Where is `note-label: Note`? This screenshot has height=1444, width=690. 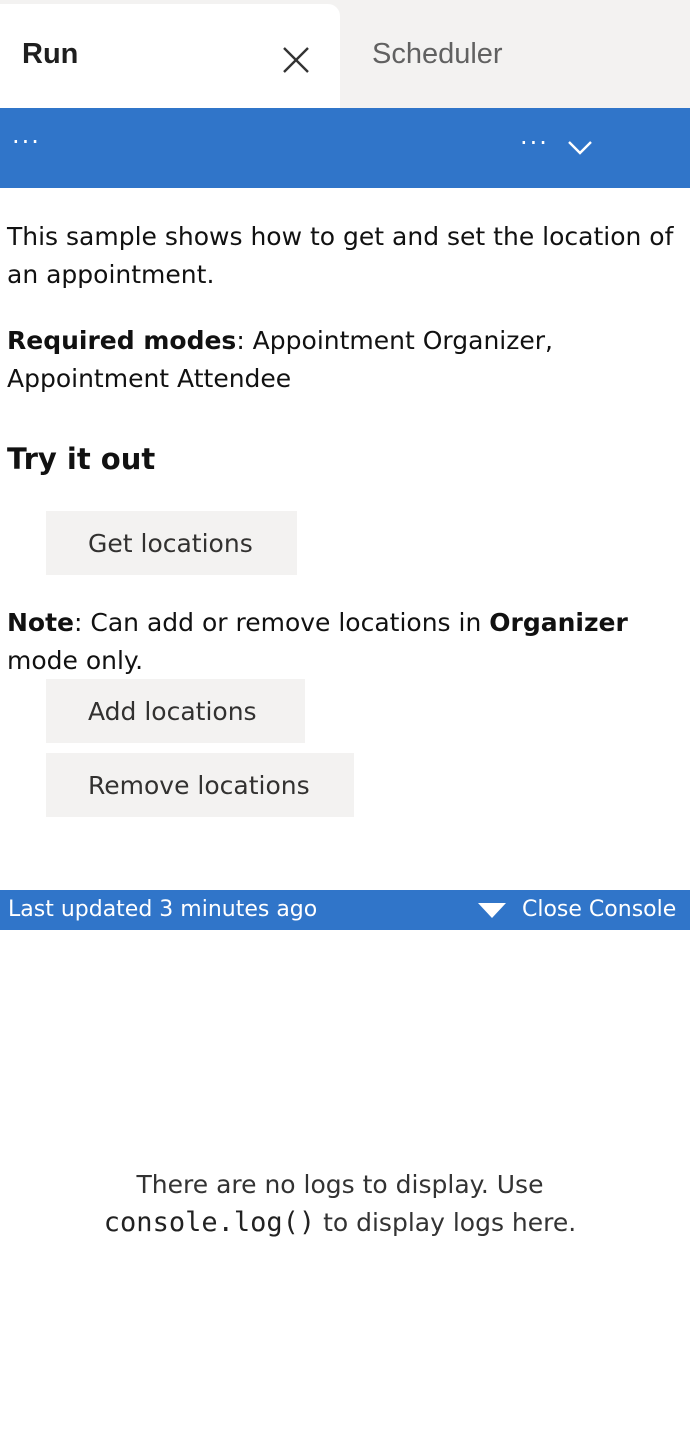
note-label: Note is located at coordinates (41, 622).